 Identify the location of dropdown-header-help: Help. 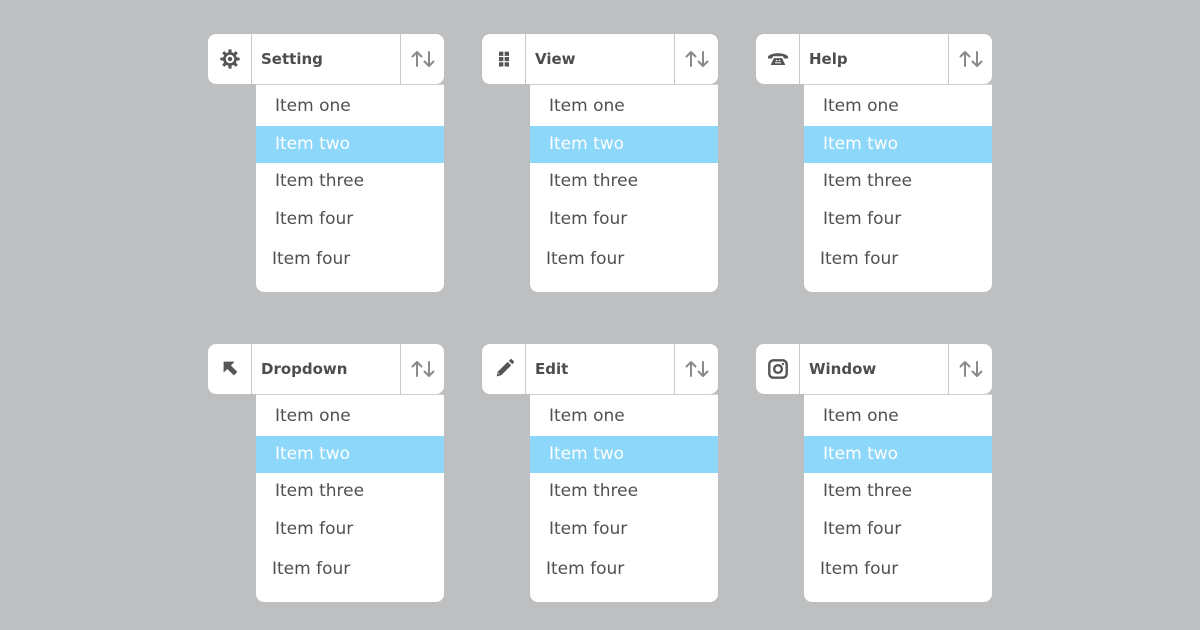
(874, 59).